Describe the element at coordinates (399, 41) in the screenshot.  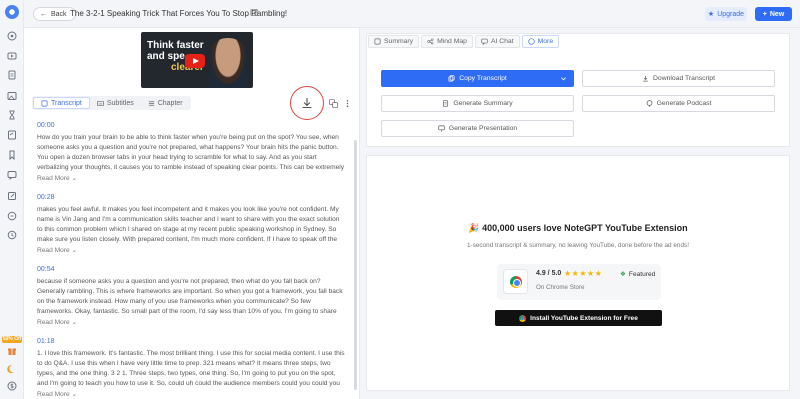
I see `tab-summary-label: Summary` at that location.